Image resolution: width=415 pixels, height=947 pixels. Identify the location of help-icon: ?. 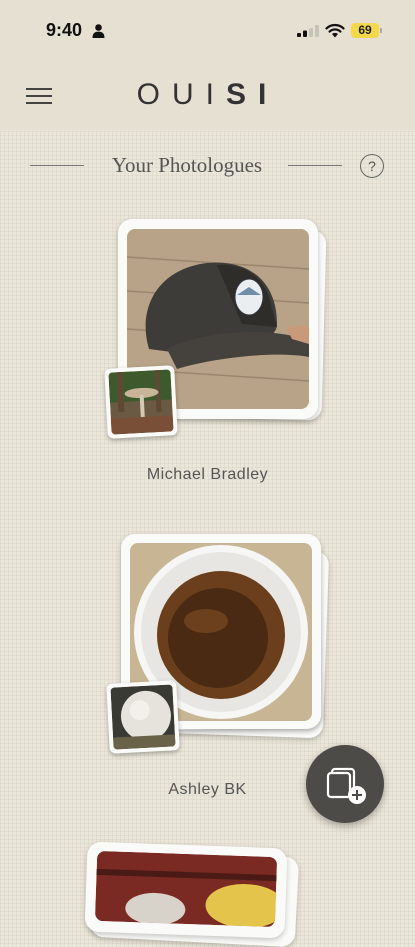
(372, 166).